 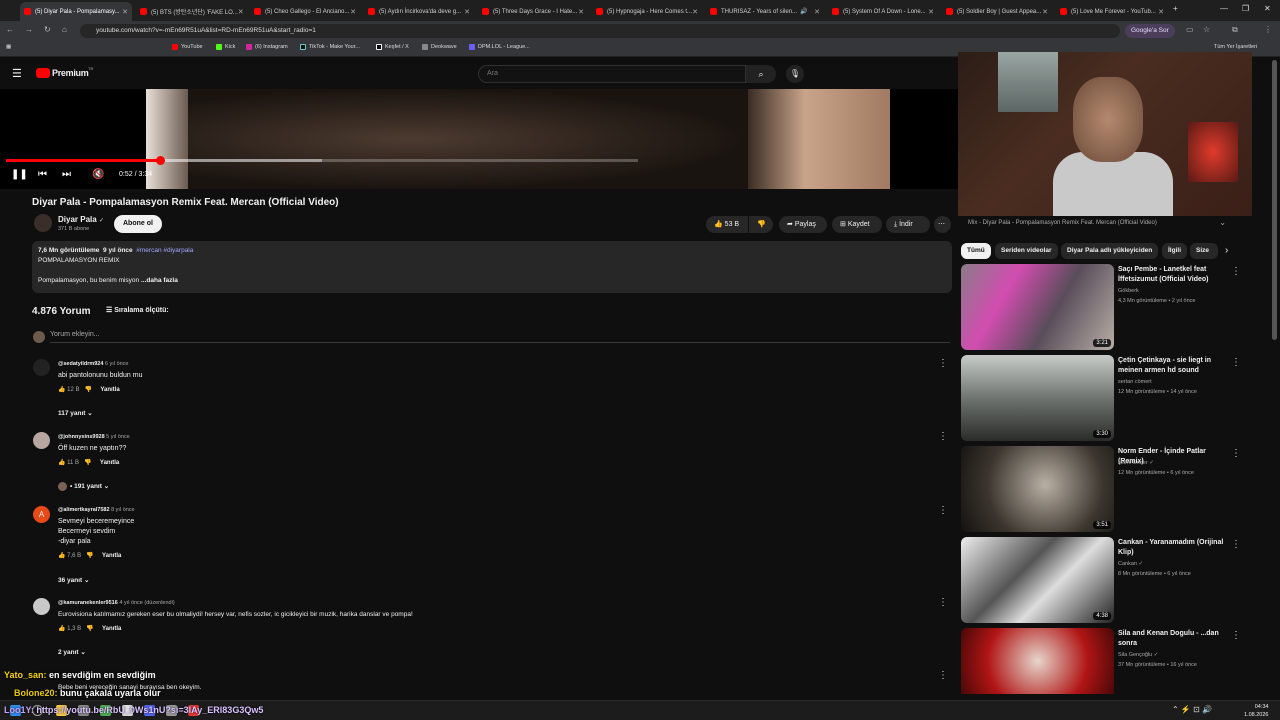 I want to click on commenter-avatar: A, so click(x=41, y=514).